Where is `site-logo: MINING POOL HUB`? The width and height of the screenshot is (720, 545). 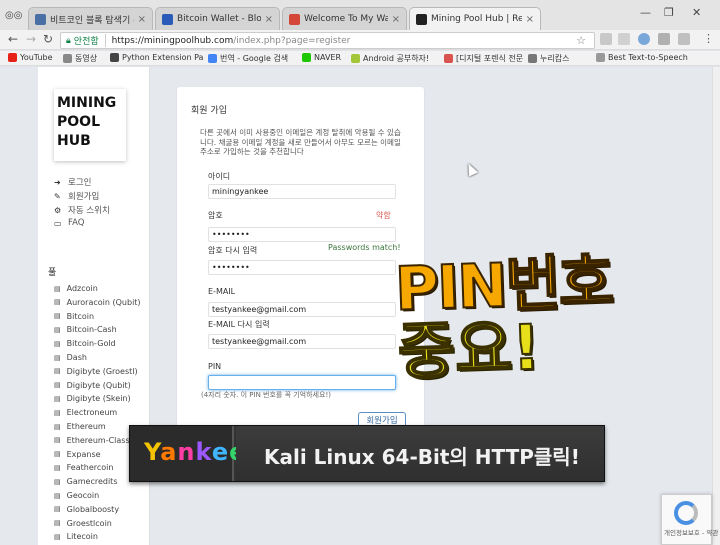 site-logo: MINING POOL HUB is located at coordinates (90, 125).